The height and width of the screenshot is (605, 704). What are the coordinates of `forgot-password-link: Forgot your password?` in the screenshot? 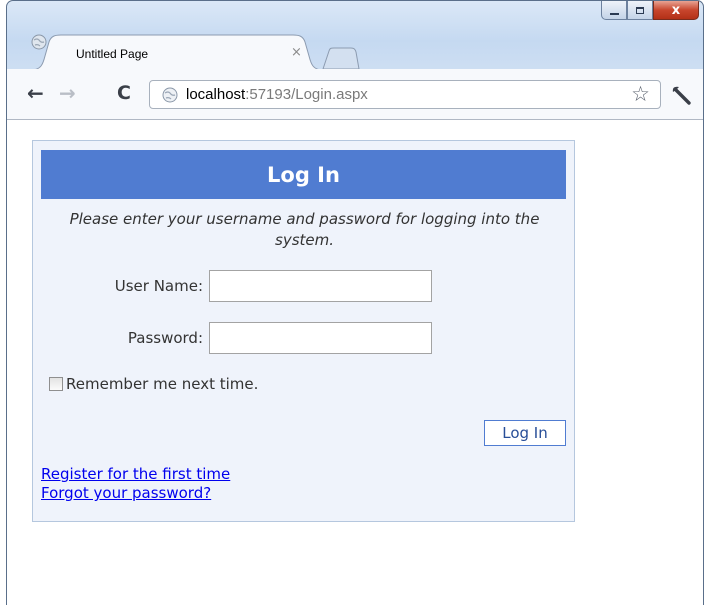 It's located at (126, 493).